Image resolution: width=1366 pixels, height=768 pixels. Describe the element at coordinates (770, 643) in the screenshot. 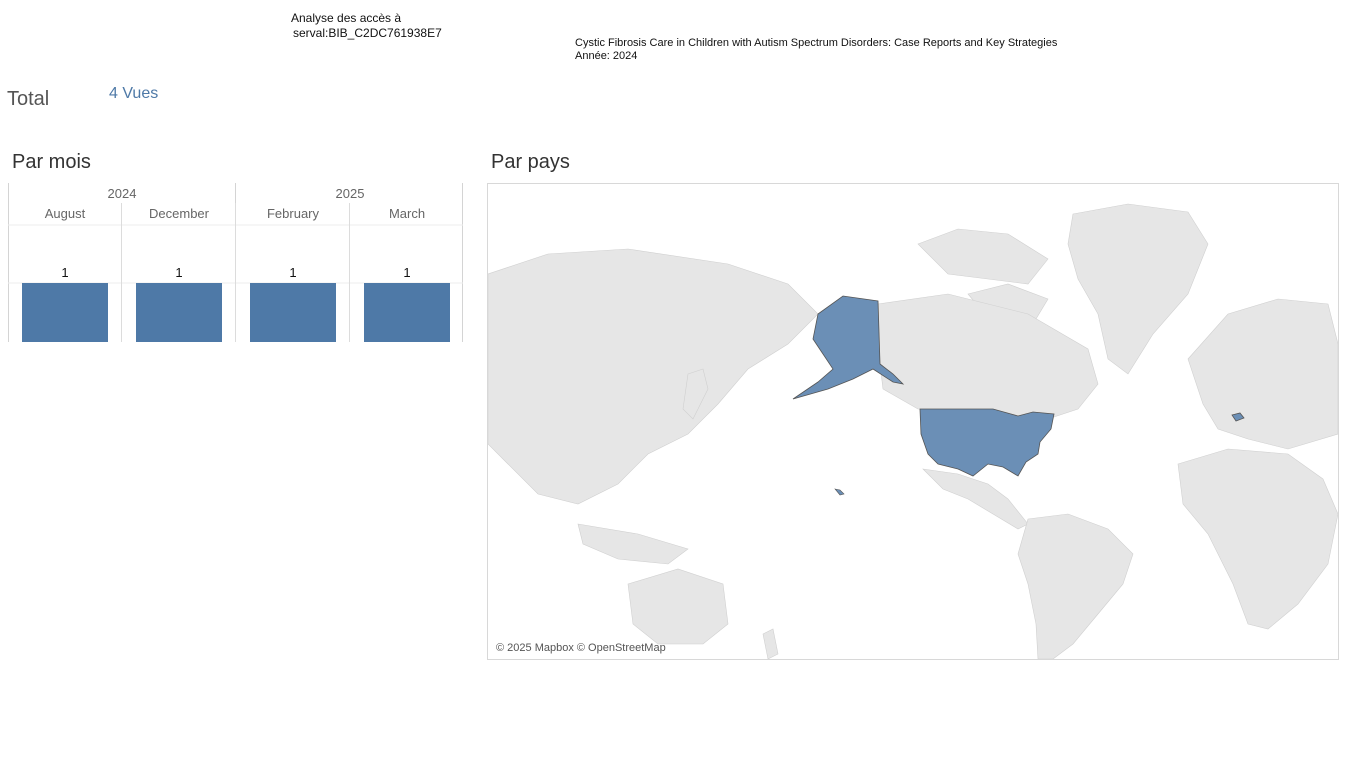

I see `landmass-new-zealand` at that location.